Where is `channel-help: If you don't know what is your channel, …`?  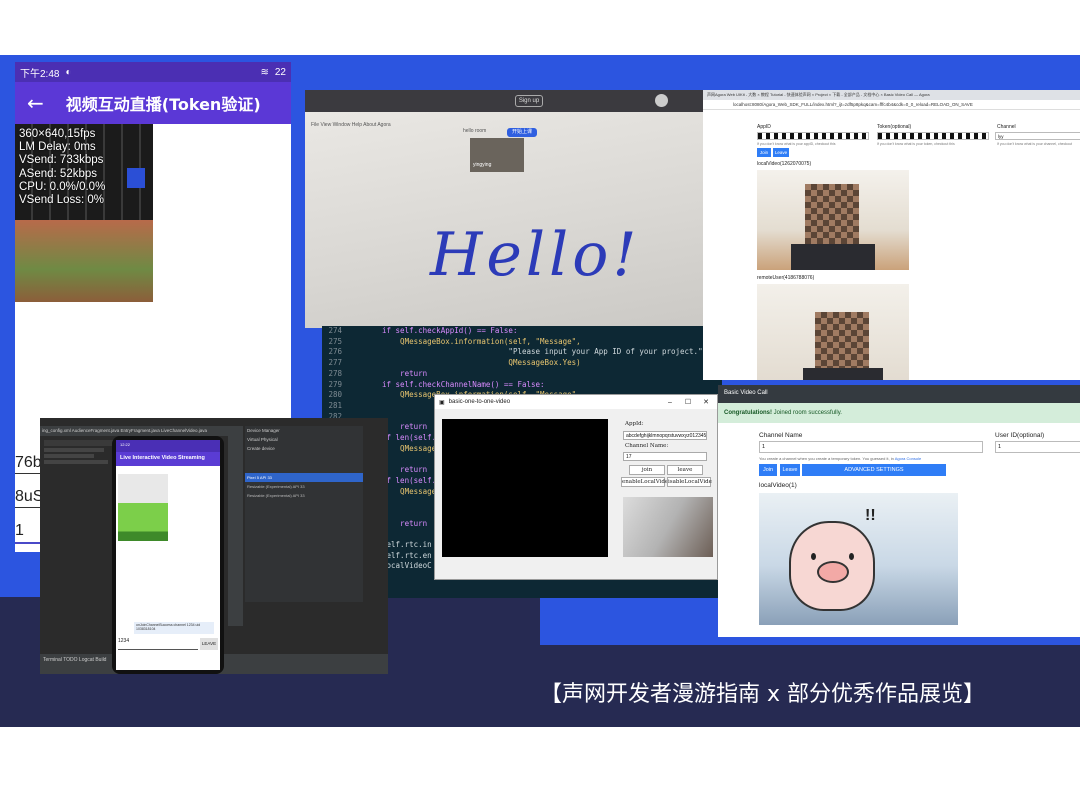
channel-help: If you don't know what is your channel, … is located at coordinates (1034, 144).